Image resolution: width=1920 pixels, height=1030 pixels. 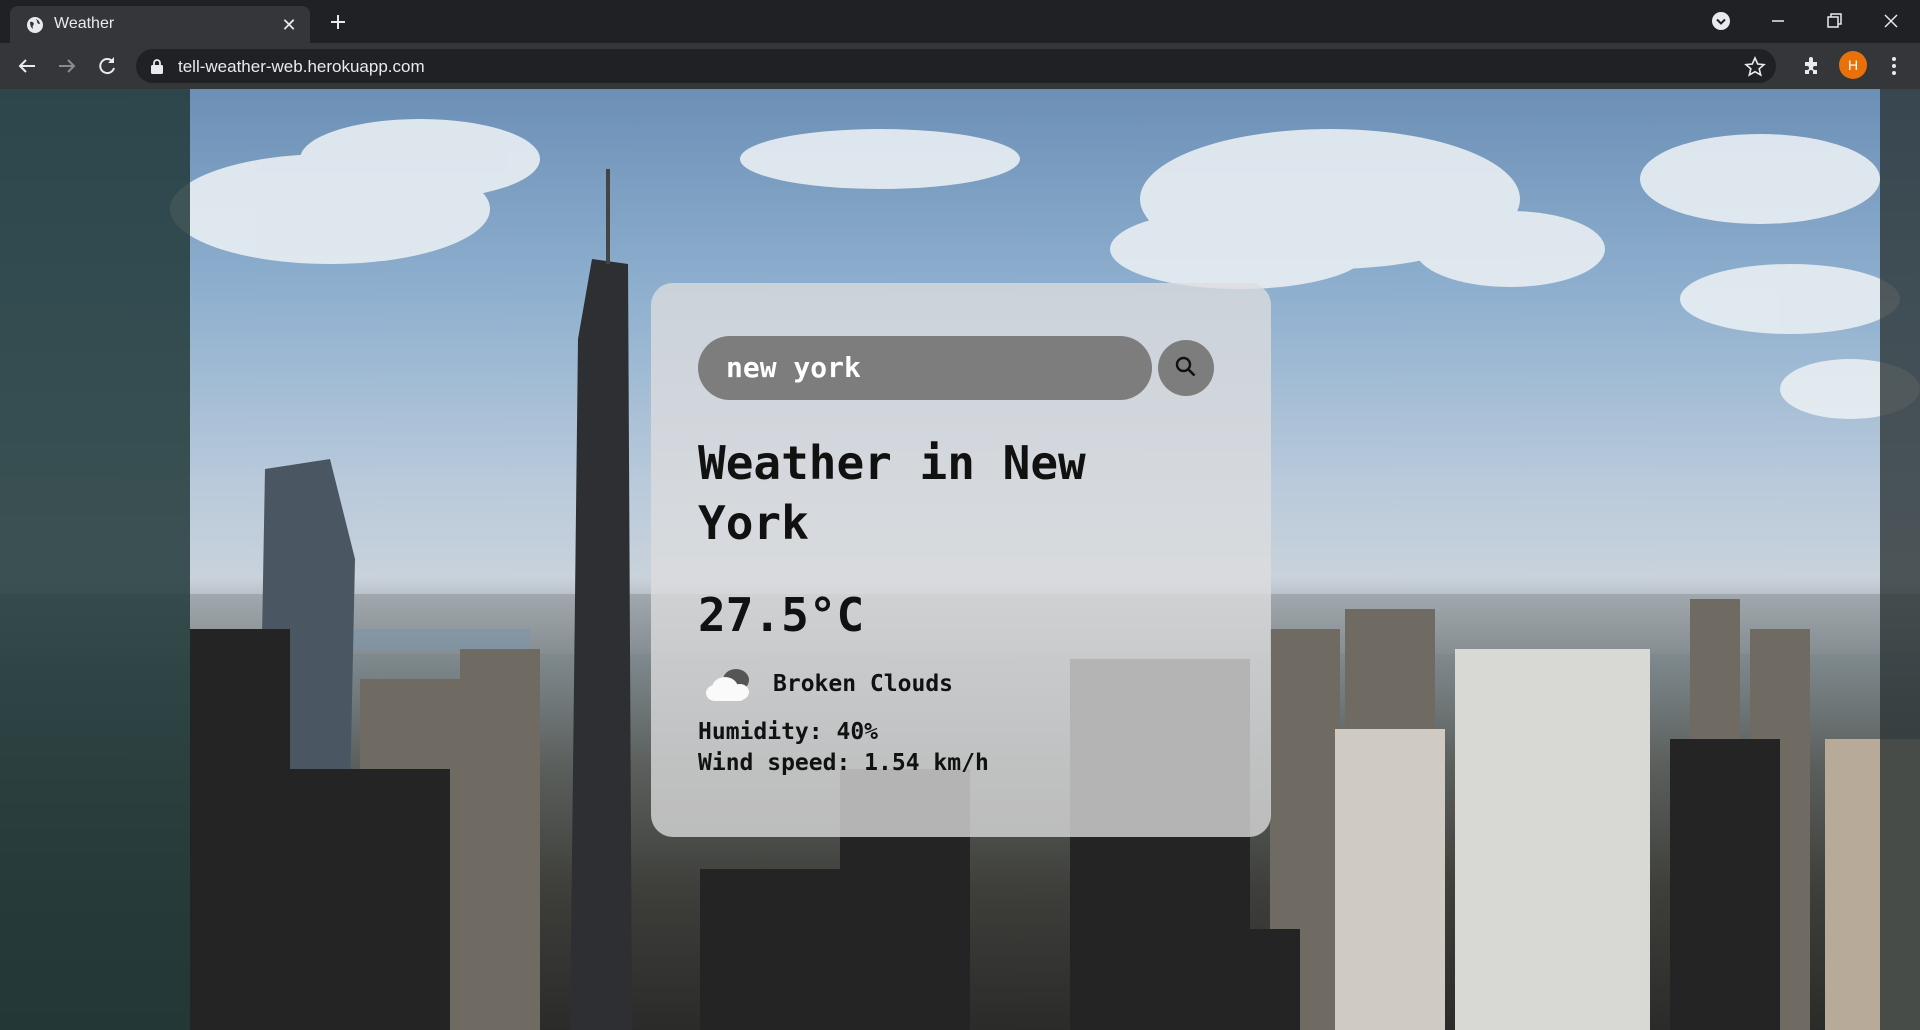 What do you see at coordinates (27, 66) in the screenshot?
I see `back-icon` at bounding box center [27, 66].